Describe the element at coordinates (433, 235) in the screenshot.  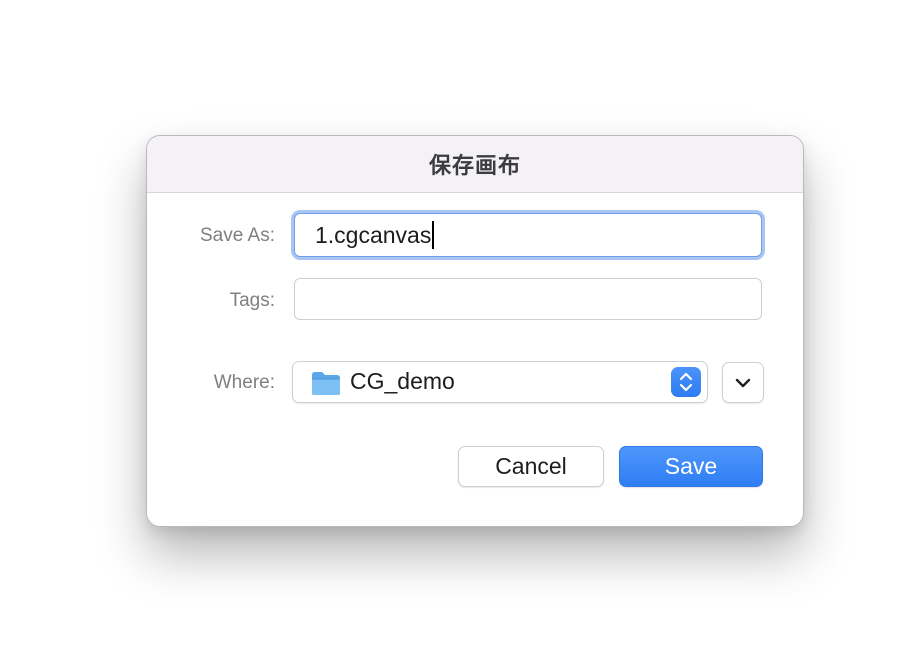
I see `text-caret` at that location.